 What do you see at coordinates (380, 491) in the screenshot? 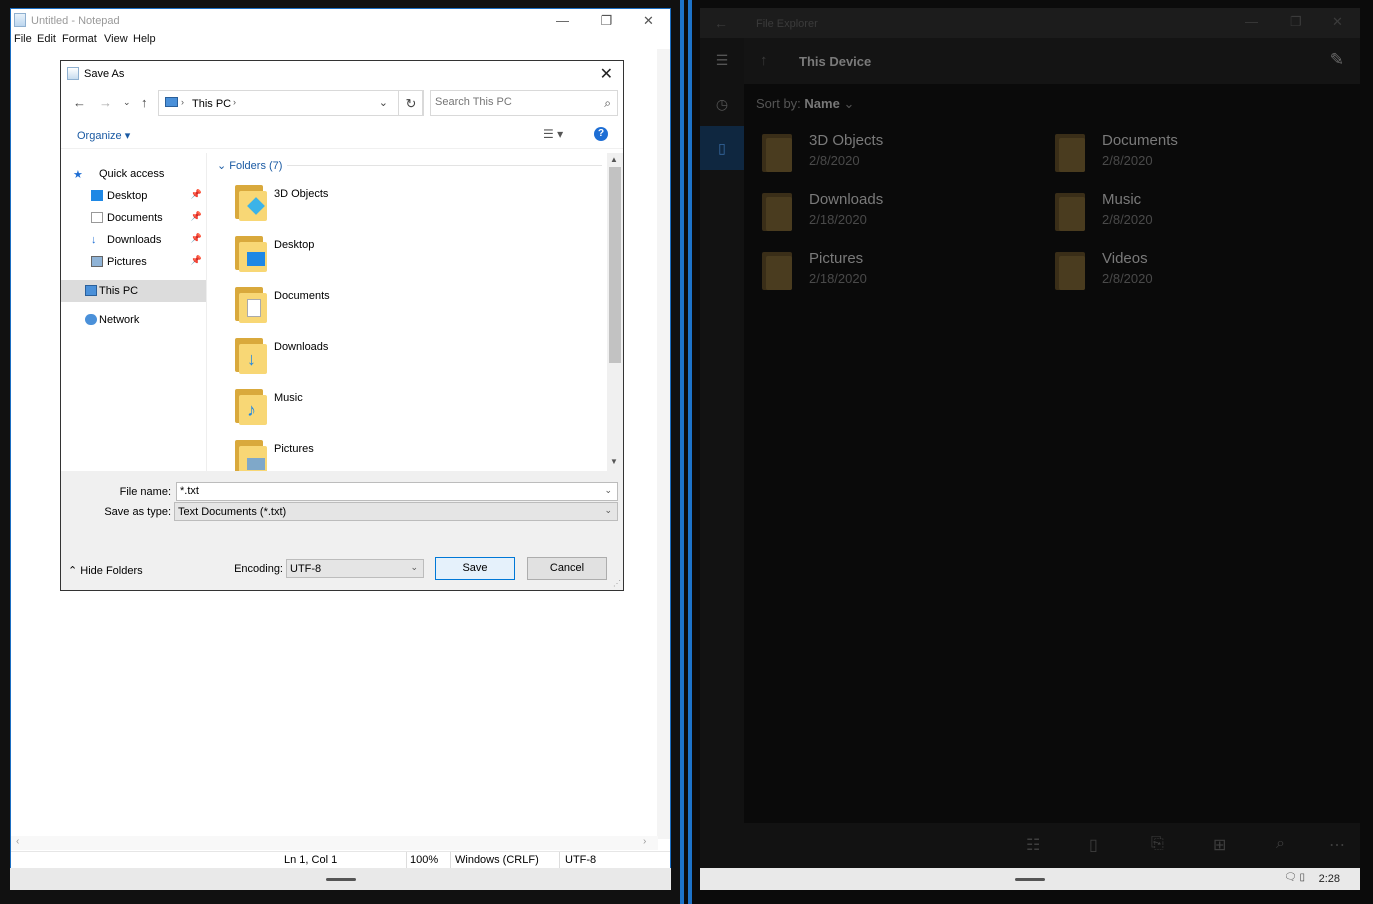
I see `file-name-input` at bounding box center [380, 491].